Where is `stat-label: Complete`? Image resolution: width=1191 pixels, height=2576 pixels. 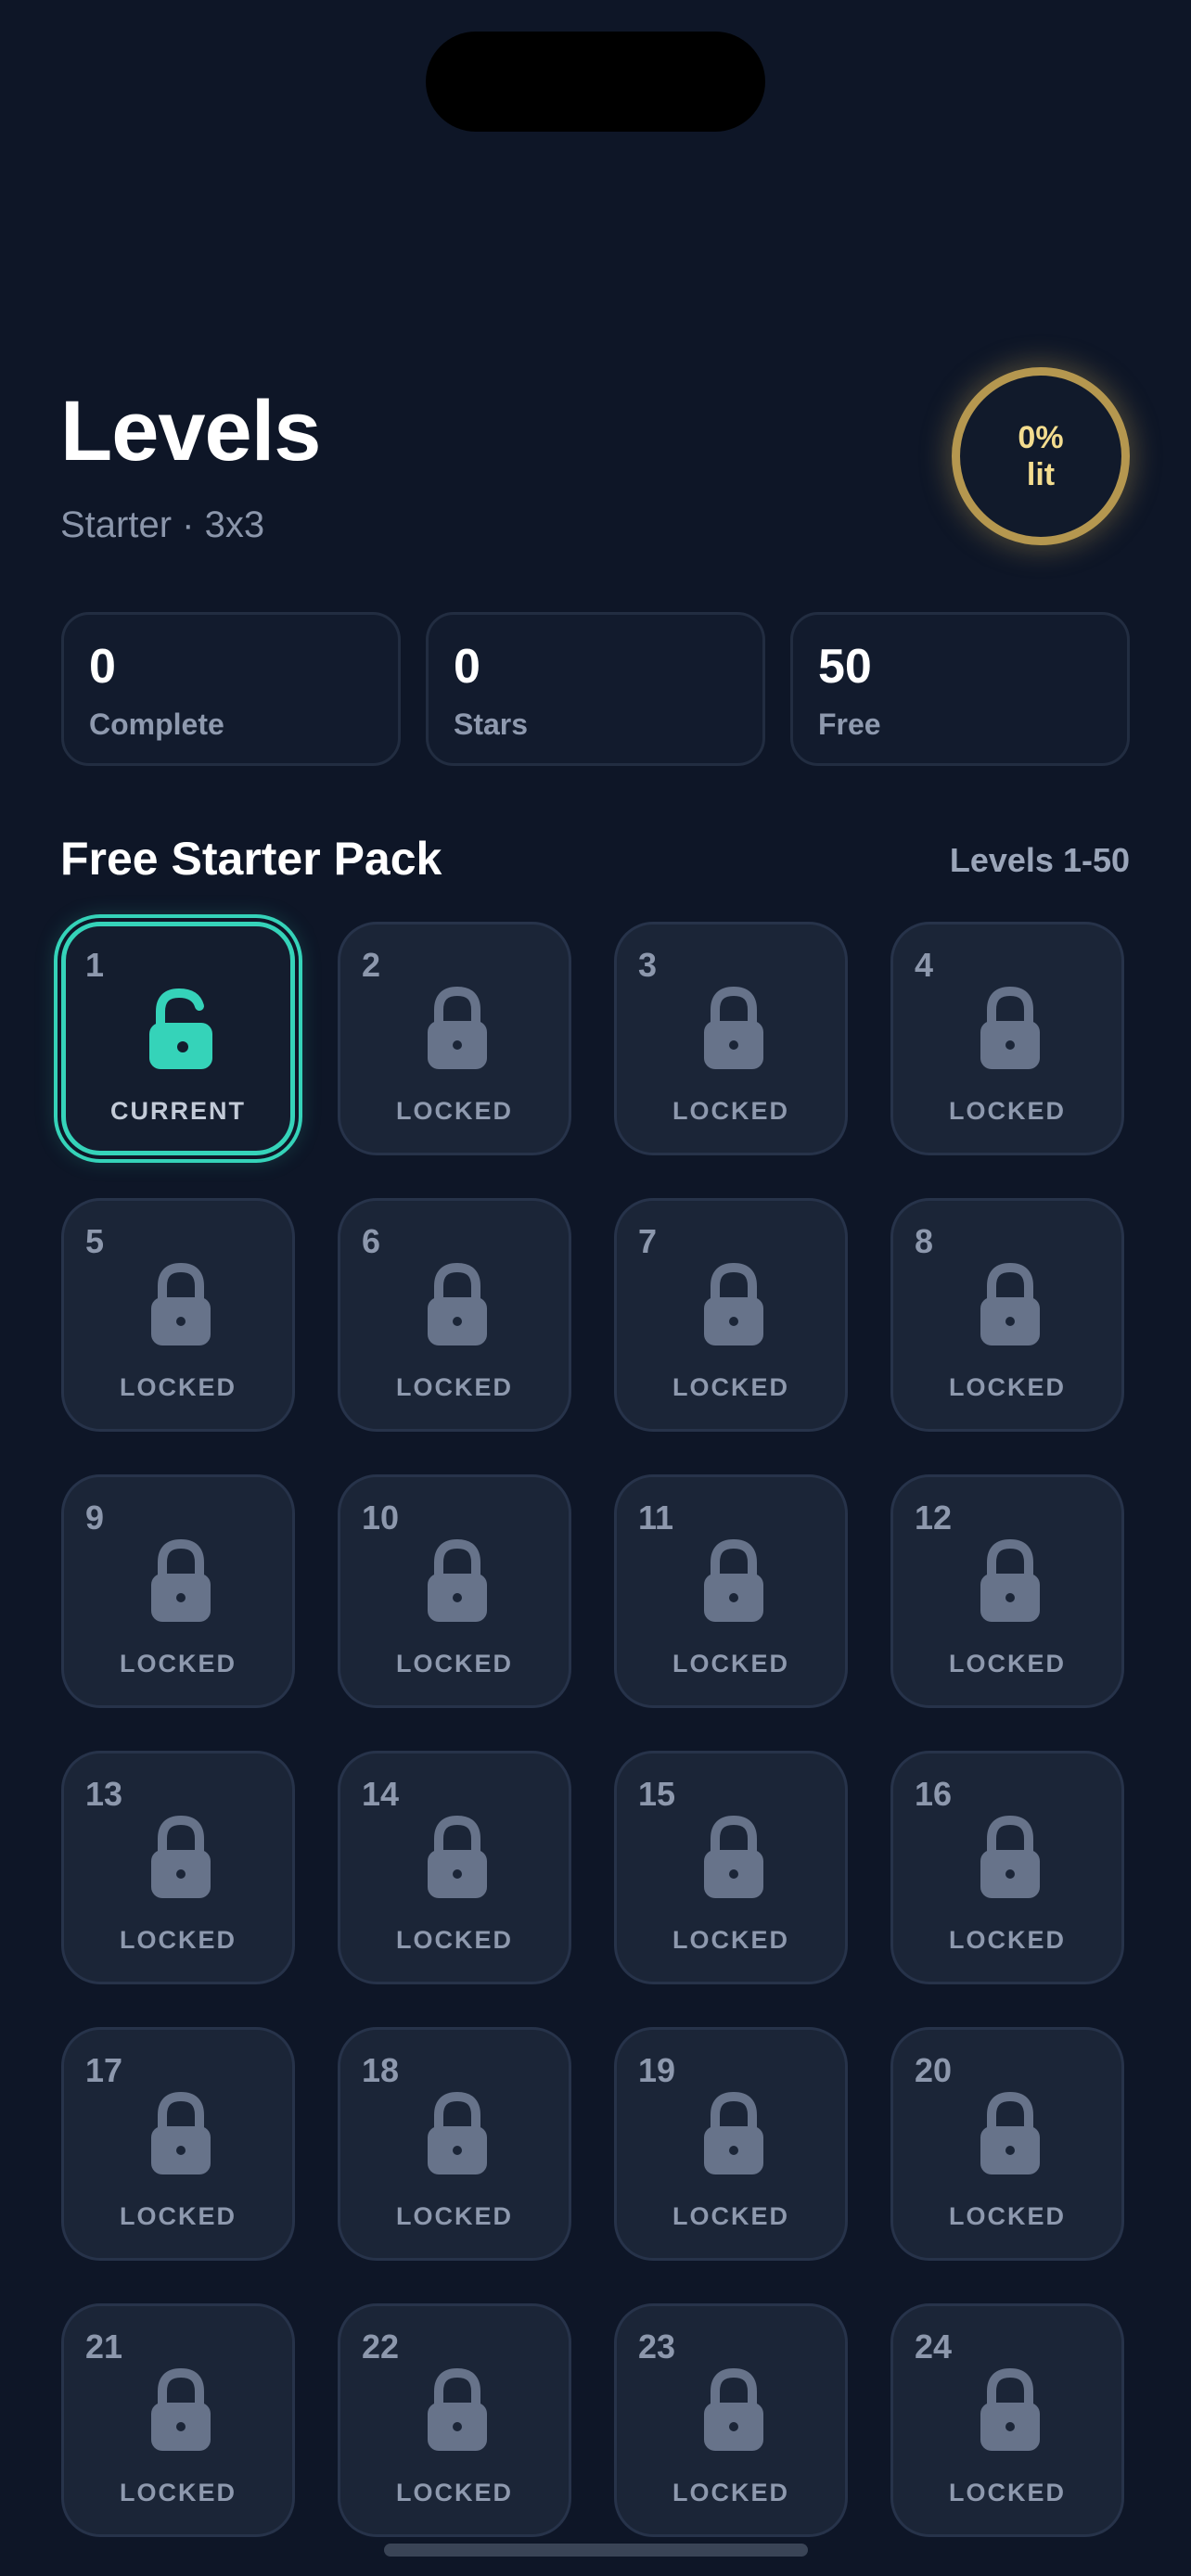
stat-label: Complete is located at coordinates (156, 725).